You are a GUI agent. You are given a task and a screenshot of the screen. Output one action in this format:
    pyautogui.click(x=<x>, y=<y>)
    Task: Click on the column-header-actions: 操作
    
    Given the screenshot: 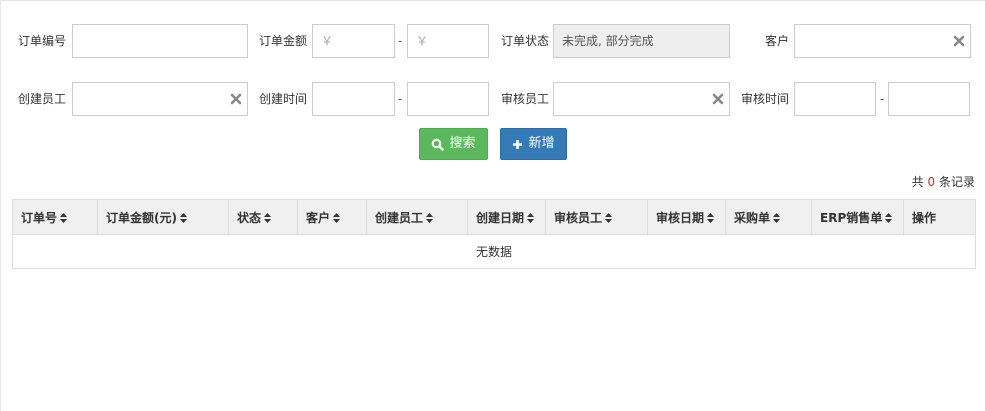 What is the action you would take?
    pyautogui.click(x=939, y=217)
    